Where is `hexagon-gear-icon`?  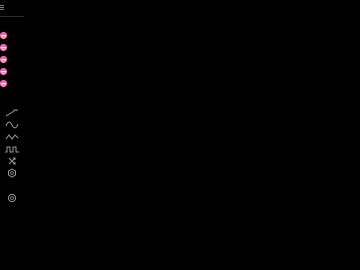
hexagon-gear-icon is located at coordinates (12, 173).